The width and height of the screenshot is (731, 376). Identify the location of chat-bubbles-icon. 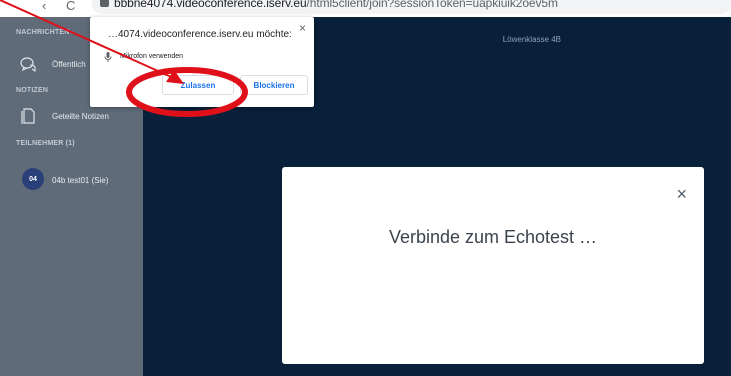
(28, 64).